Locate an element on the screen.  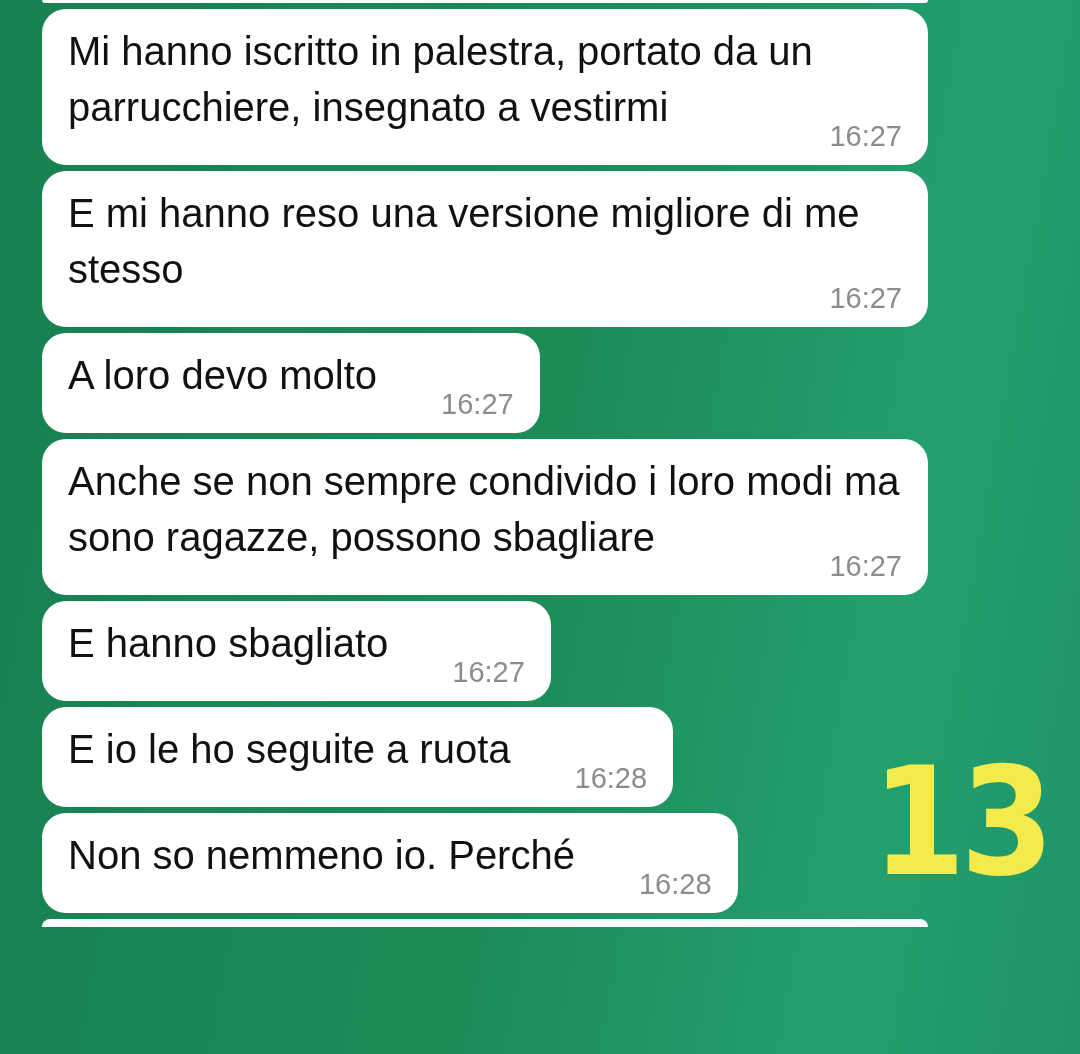
annotation-number: 13 is located at coordinates (960, 822).